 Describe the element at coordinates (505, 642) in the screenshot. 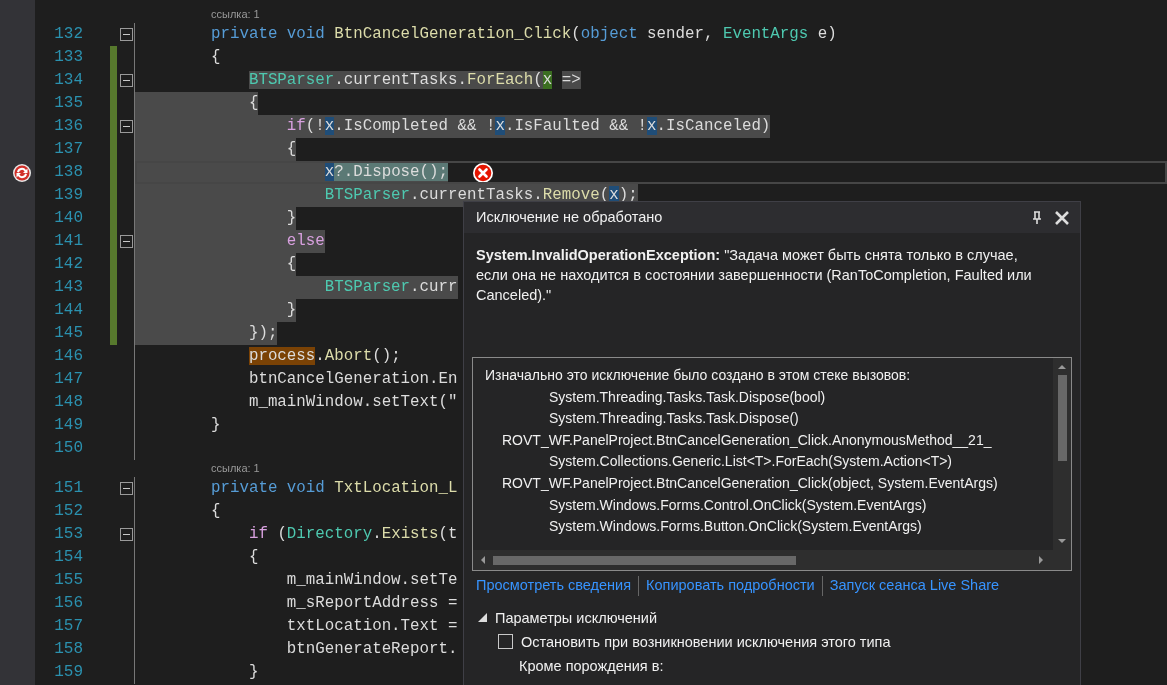

I see `checkbox` at that location.